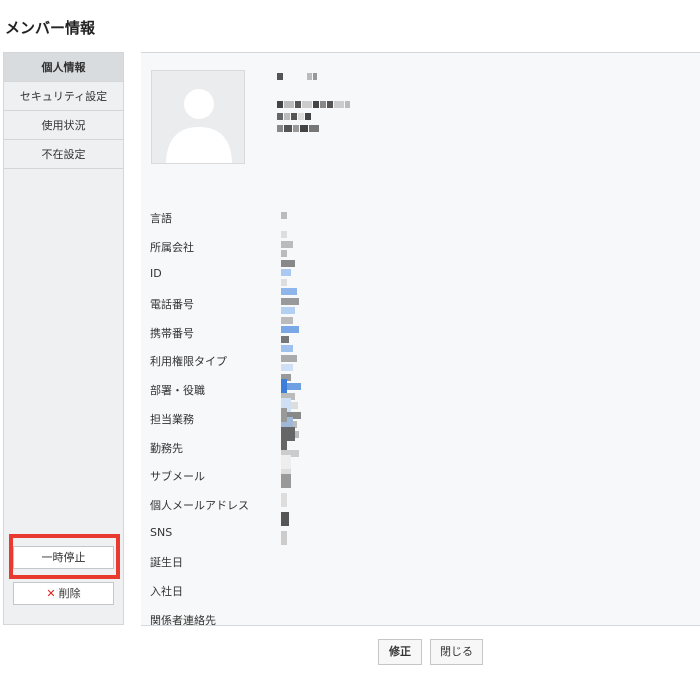 This screenshot has height=673, width=700. Describe the element at coordinates (161, 218) in the screenshot. I see `field-label: 言語` at that location.